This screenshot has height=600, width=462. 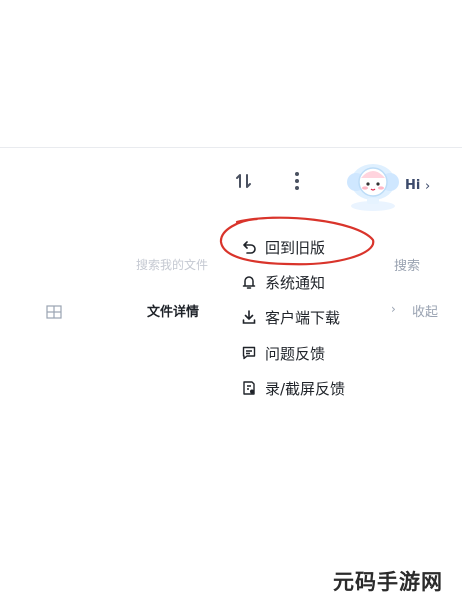 What do you see at coordinates (248, 388) in the screenshot?
I see `screen-record-icon` at bounding box center [248, 388].